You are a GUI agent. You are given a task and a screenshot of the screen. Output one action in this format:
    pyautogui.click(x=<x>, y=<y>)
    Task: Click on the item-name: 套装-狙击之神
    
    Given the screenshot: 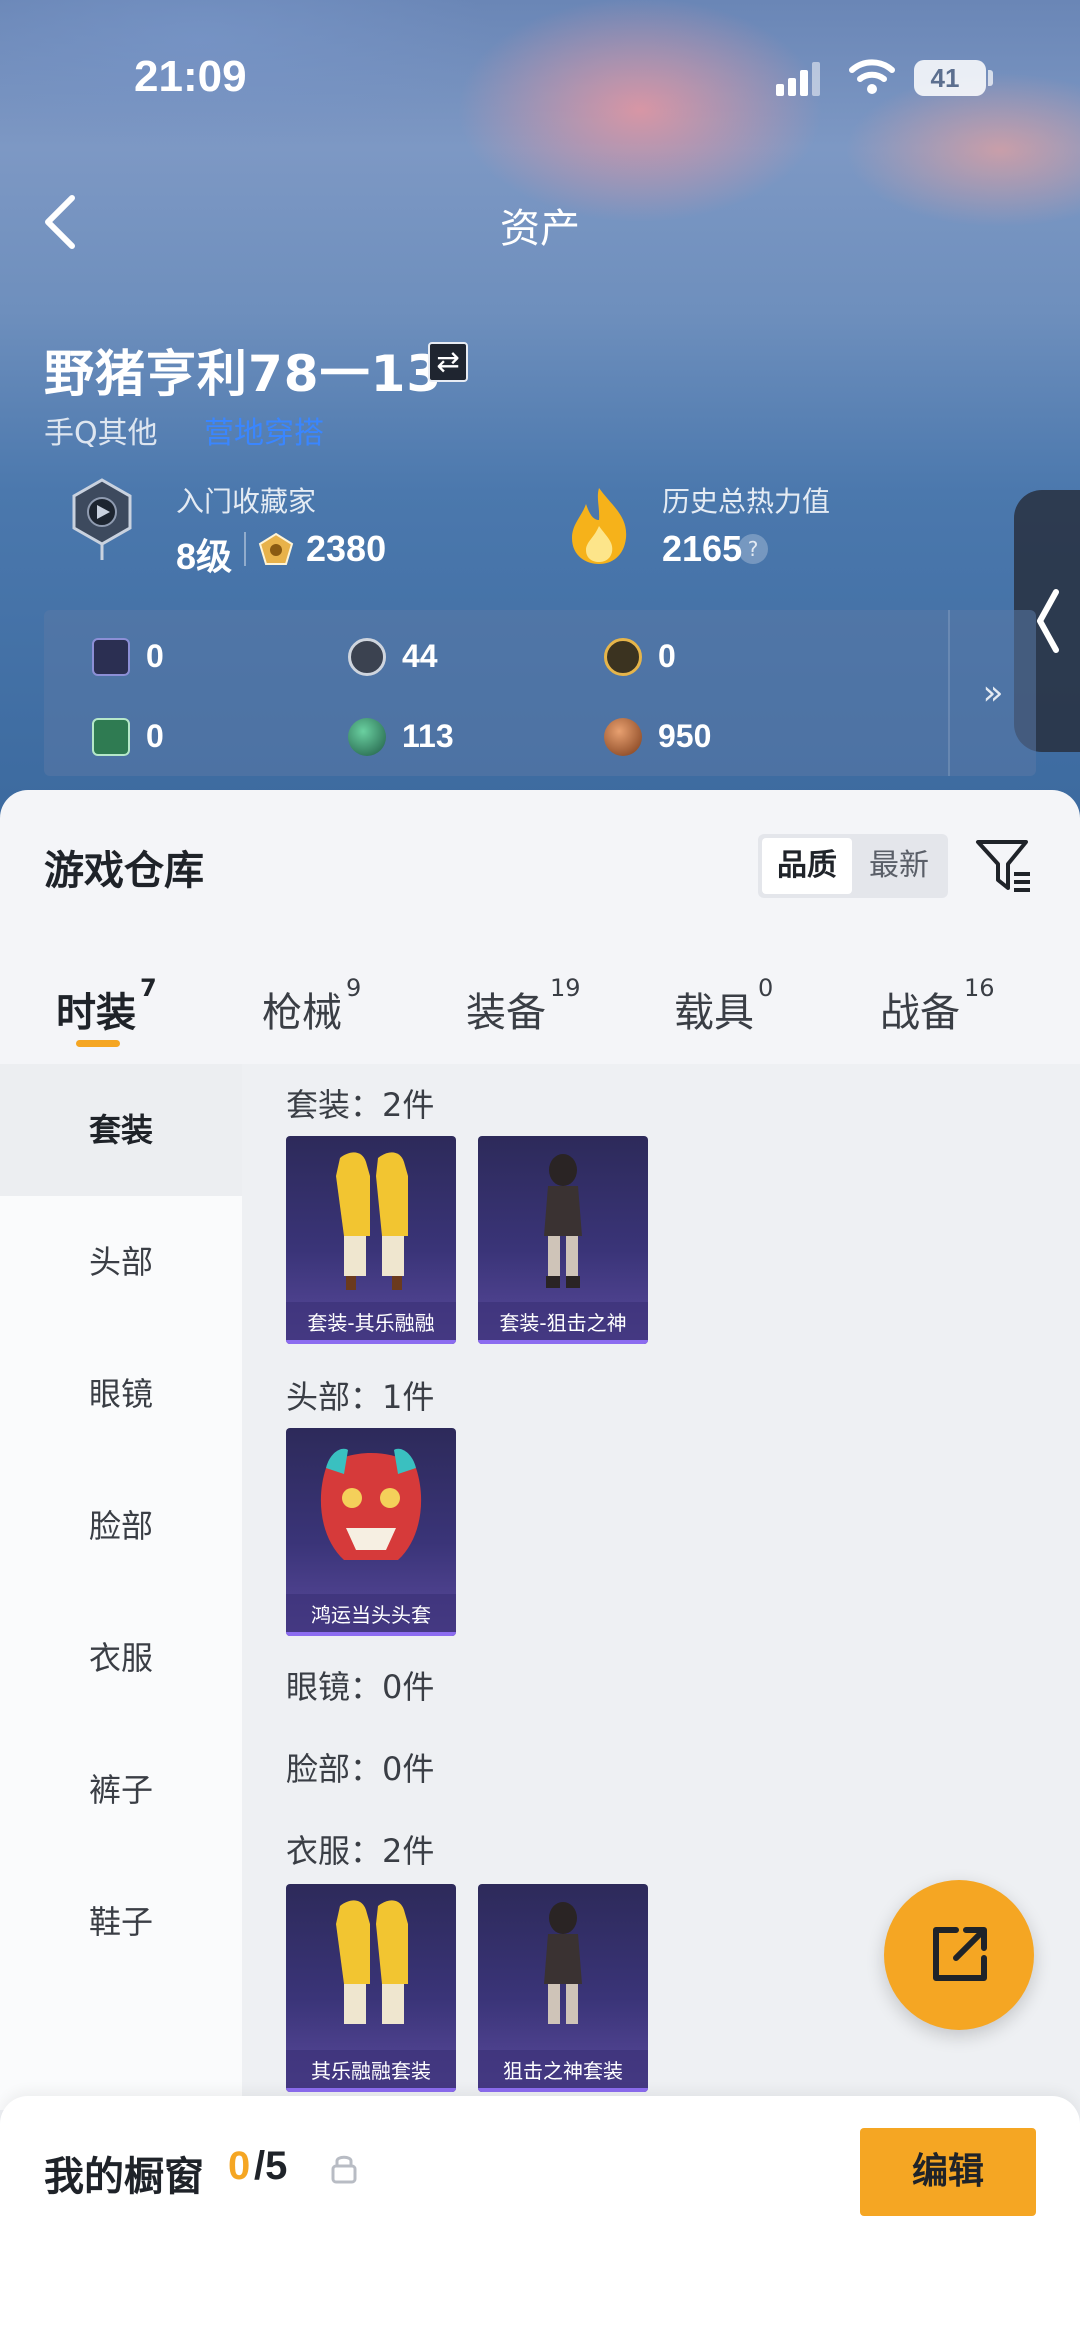 What is the action you would take?
    pyautogui.click(x=563, y=1323)
    